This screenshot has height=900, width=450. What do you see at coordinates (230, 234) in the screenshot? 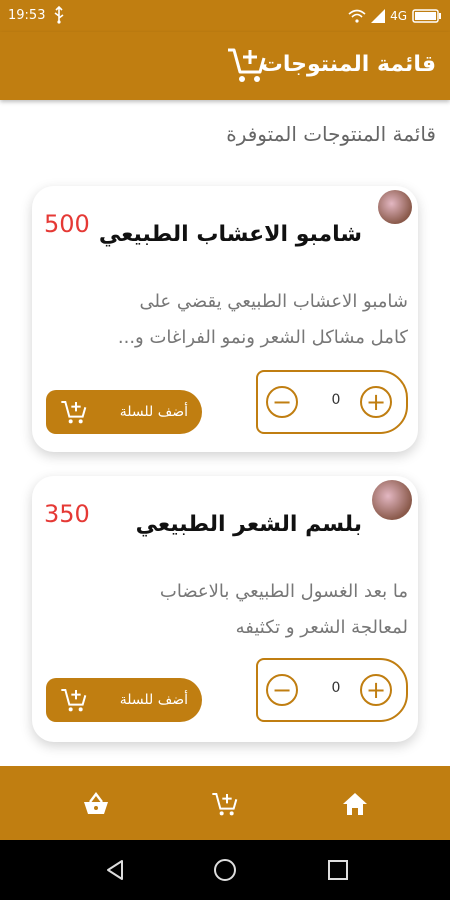
I see `product-name: شامبو الاعشاب الطبيعي` at bounding box center [230, 234].